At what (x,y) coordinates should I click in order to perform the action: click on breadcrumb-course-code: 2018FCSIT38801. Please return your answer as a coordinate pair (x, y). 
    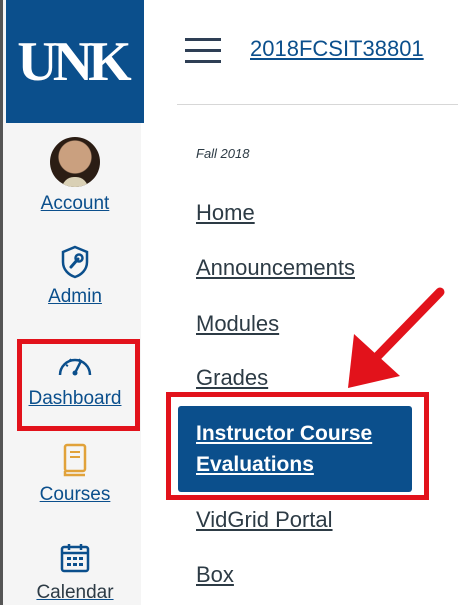
    Looking at the image, I should click on (337, 49).